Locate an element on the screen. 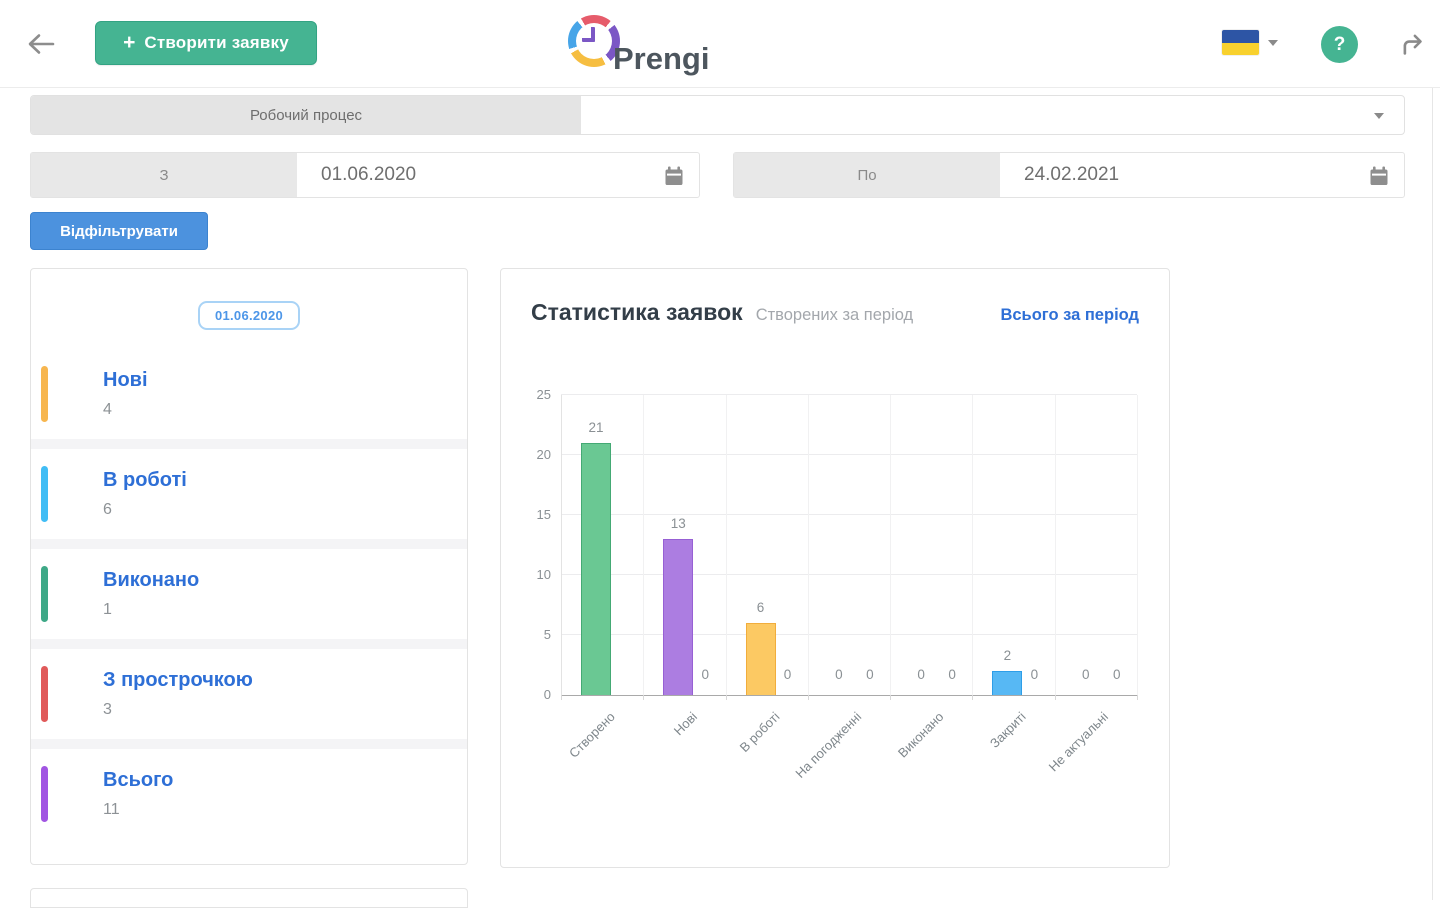 The image size is (1440, 908). back-arrow-icon is located at coordinates (41, 44).